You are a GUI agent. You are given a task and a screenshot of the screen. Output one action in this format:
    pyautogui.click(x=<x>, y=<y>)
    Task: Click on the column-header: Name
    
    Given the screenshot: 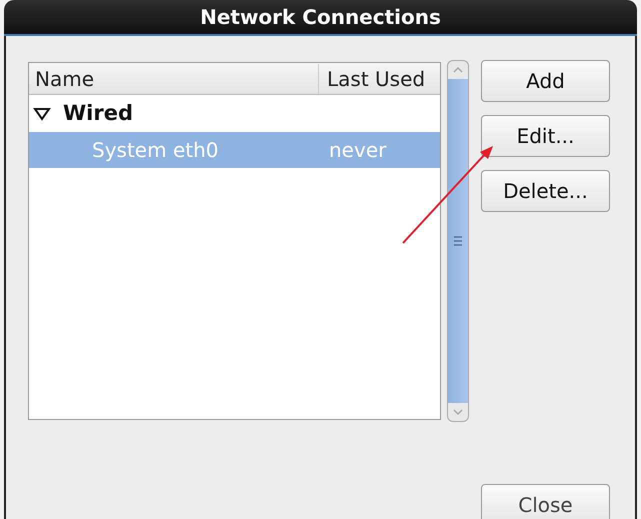 What is the action you would take?
    pyautogui.click(x=174, y=79)
    